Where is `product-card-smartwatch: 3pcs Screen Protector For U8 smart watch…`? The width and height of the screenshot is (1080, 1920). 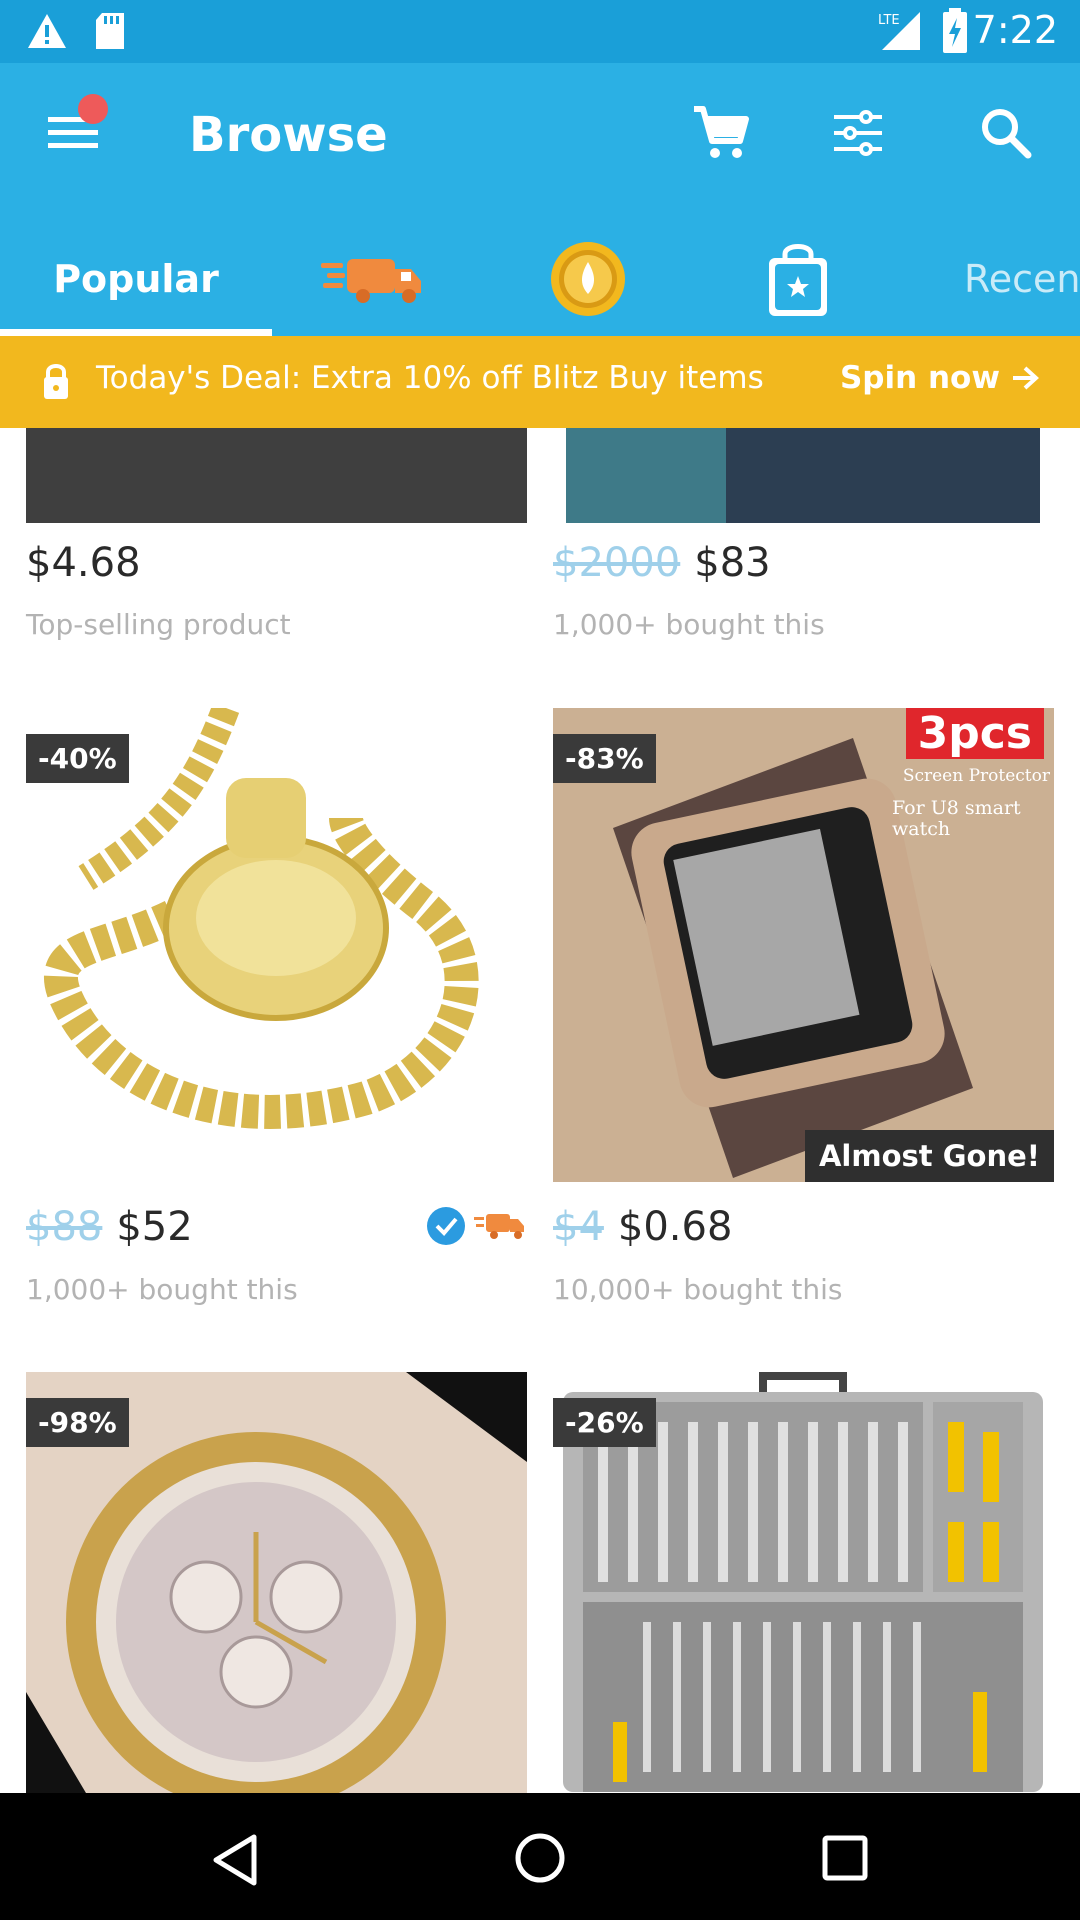
product-card-smartwatch: 3pcs Screen Protector For U8 smart watch… is located at coordinates (803, 945).